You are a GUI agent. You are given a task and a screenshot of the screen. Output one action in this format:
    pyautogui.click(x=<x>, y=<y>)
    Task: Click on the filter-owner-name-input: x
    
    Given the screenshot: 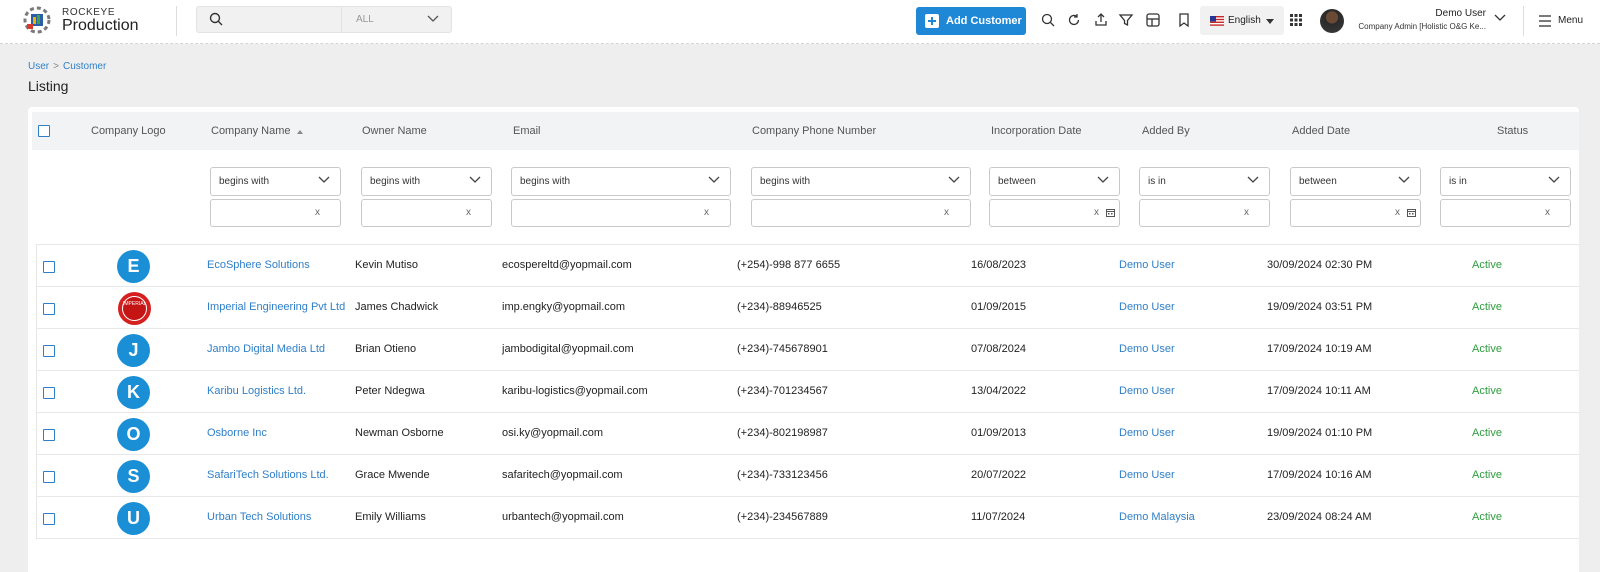 What is the action you would take?
    pyautogui.click(x=426, y=213)
    